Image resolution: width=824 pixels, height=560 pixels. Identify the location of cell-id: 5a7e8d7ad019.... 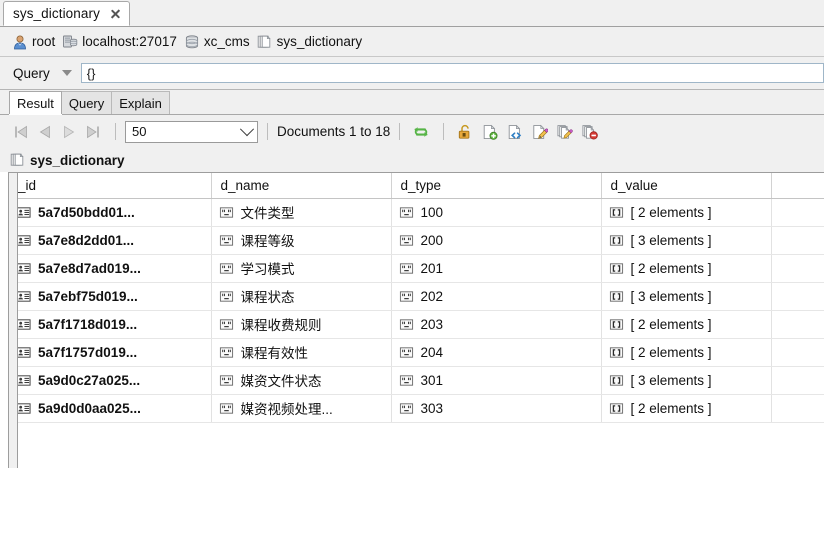
(110, 268).